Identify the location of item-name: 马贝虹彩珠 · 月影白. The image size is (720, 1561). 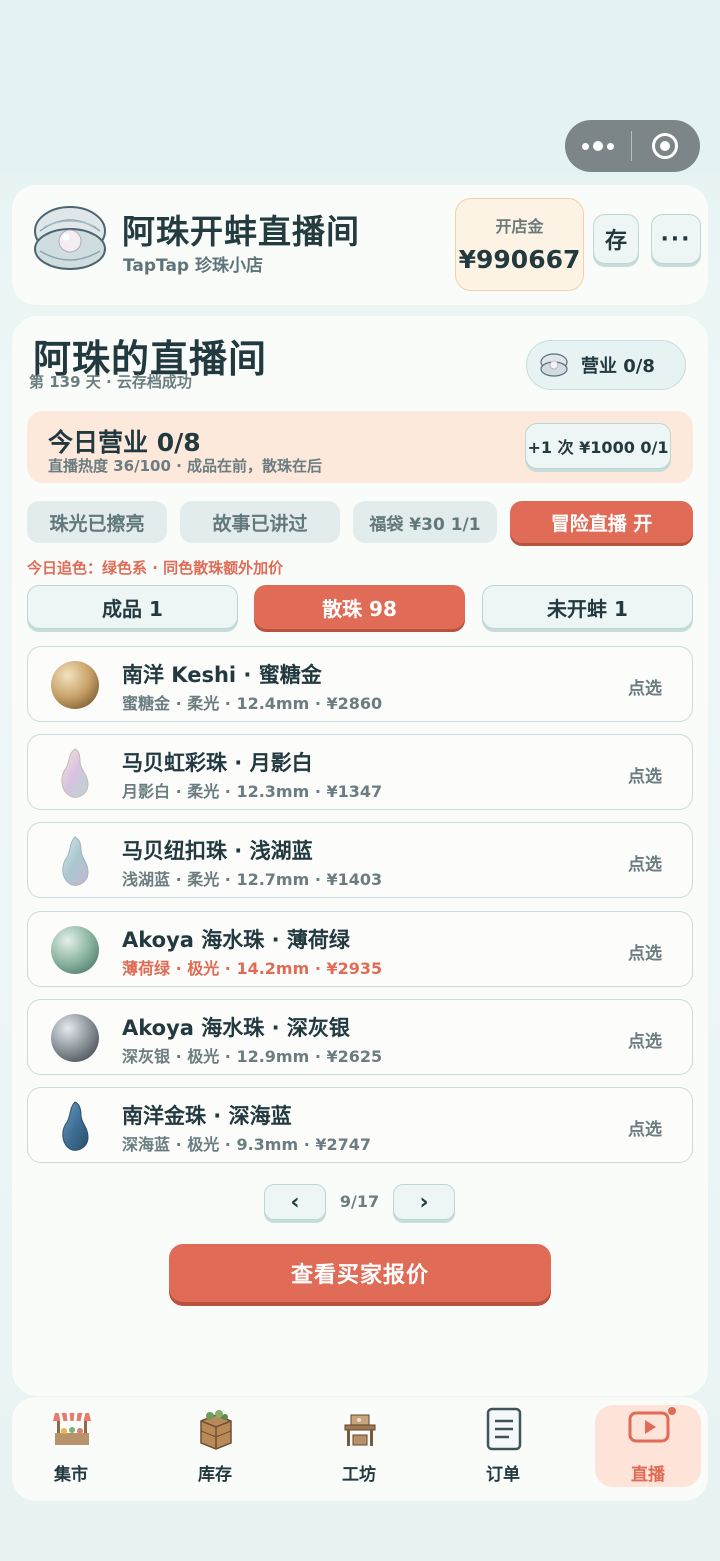
(217, 763).